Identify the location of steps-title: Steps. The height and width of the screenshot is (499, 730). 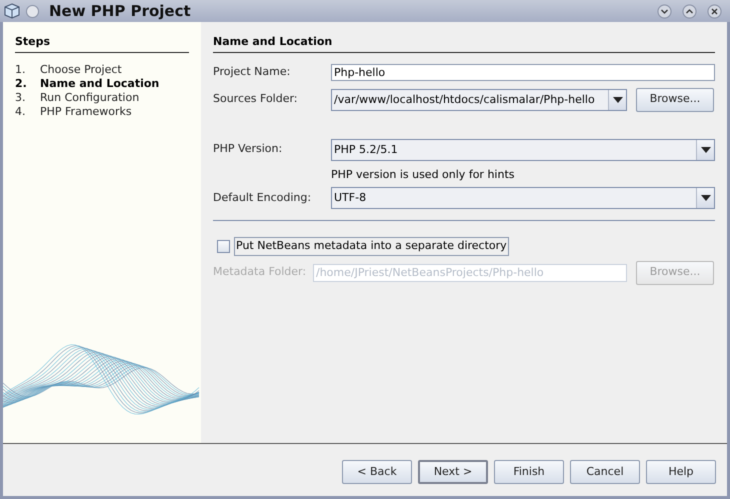
(102, 43).